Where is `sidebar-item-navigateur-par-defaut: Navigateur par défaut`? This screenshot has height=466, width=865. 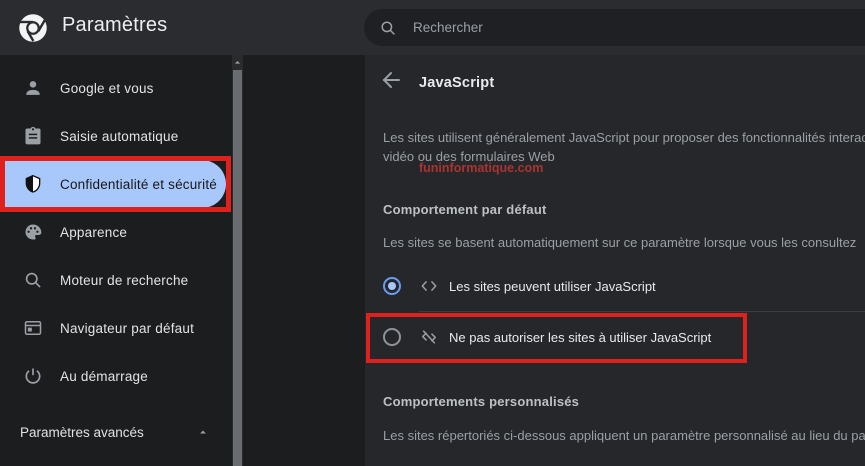 sidebar-item-navigateur-par-defaut: Navigateur par défaut is located at coordinates (113, 328).